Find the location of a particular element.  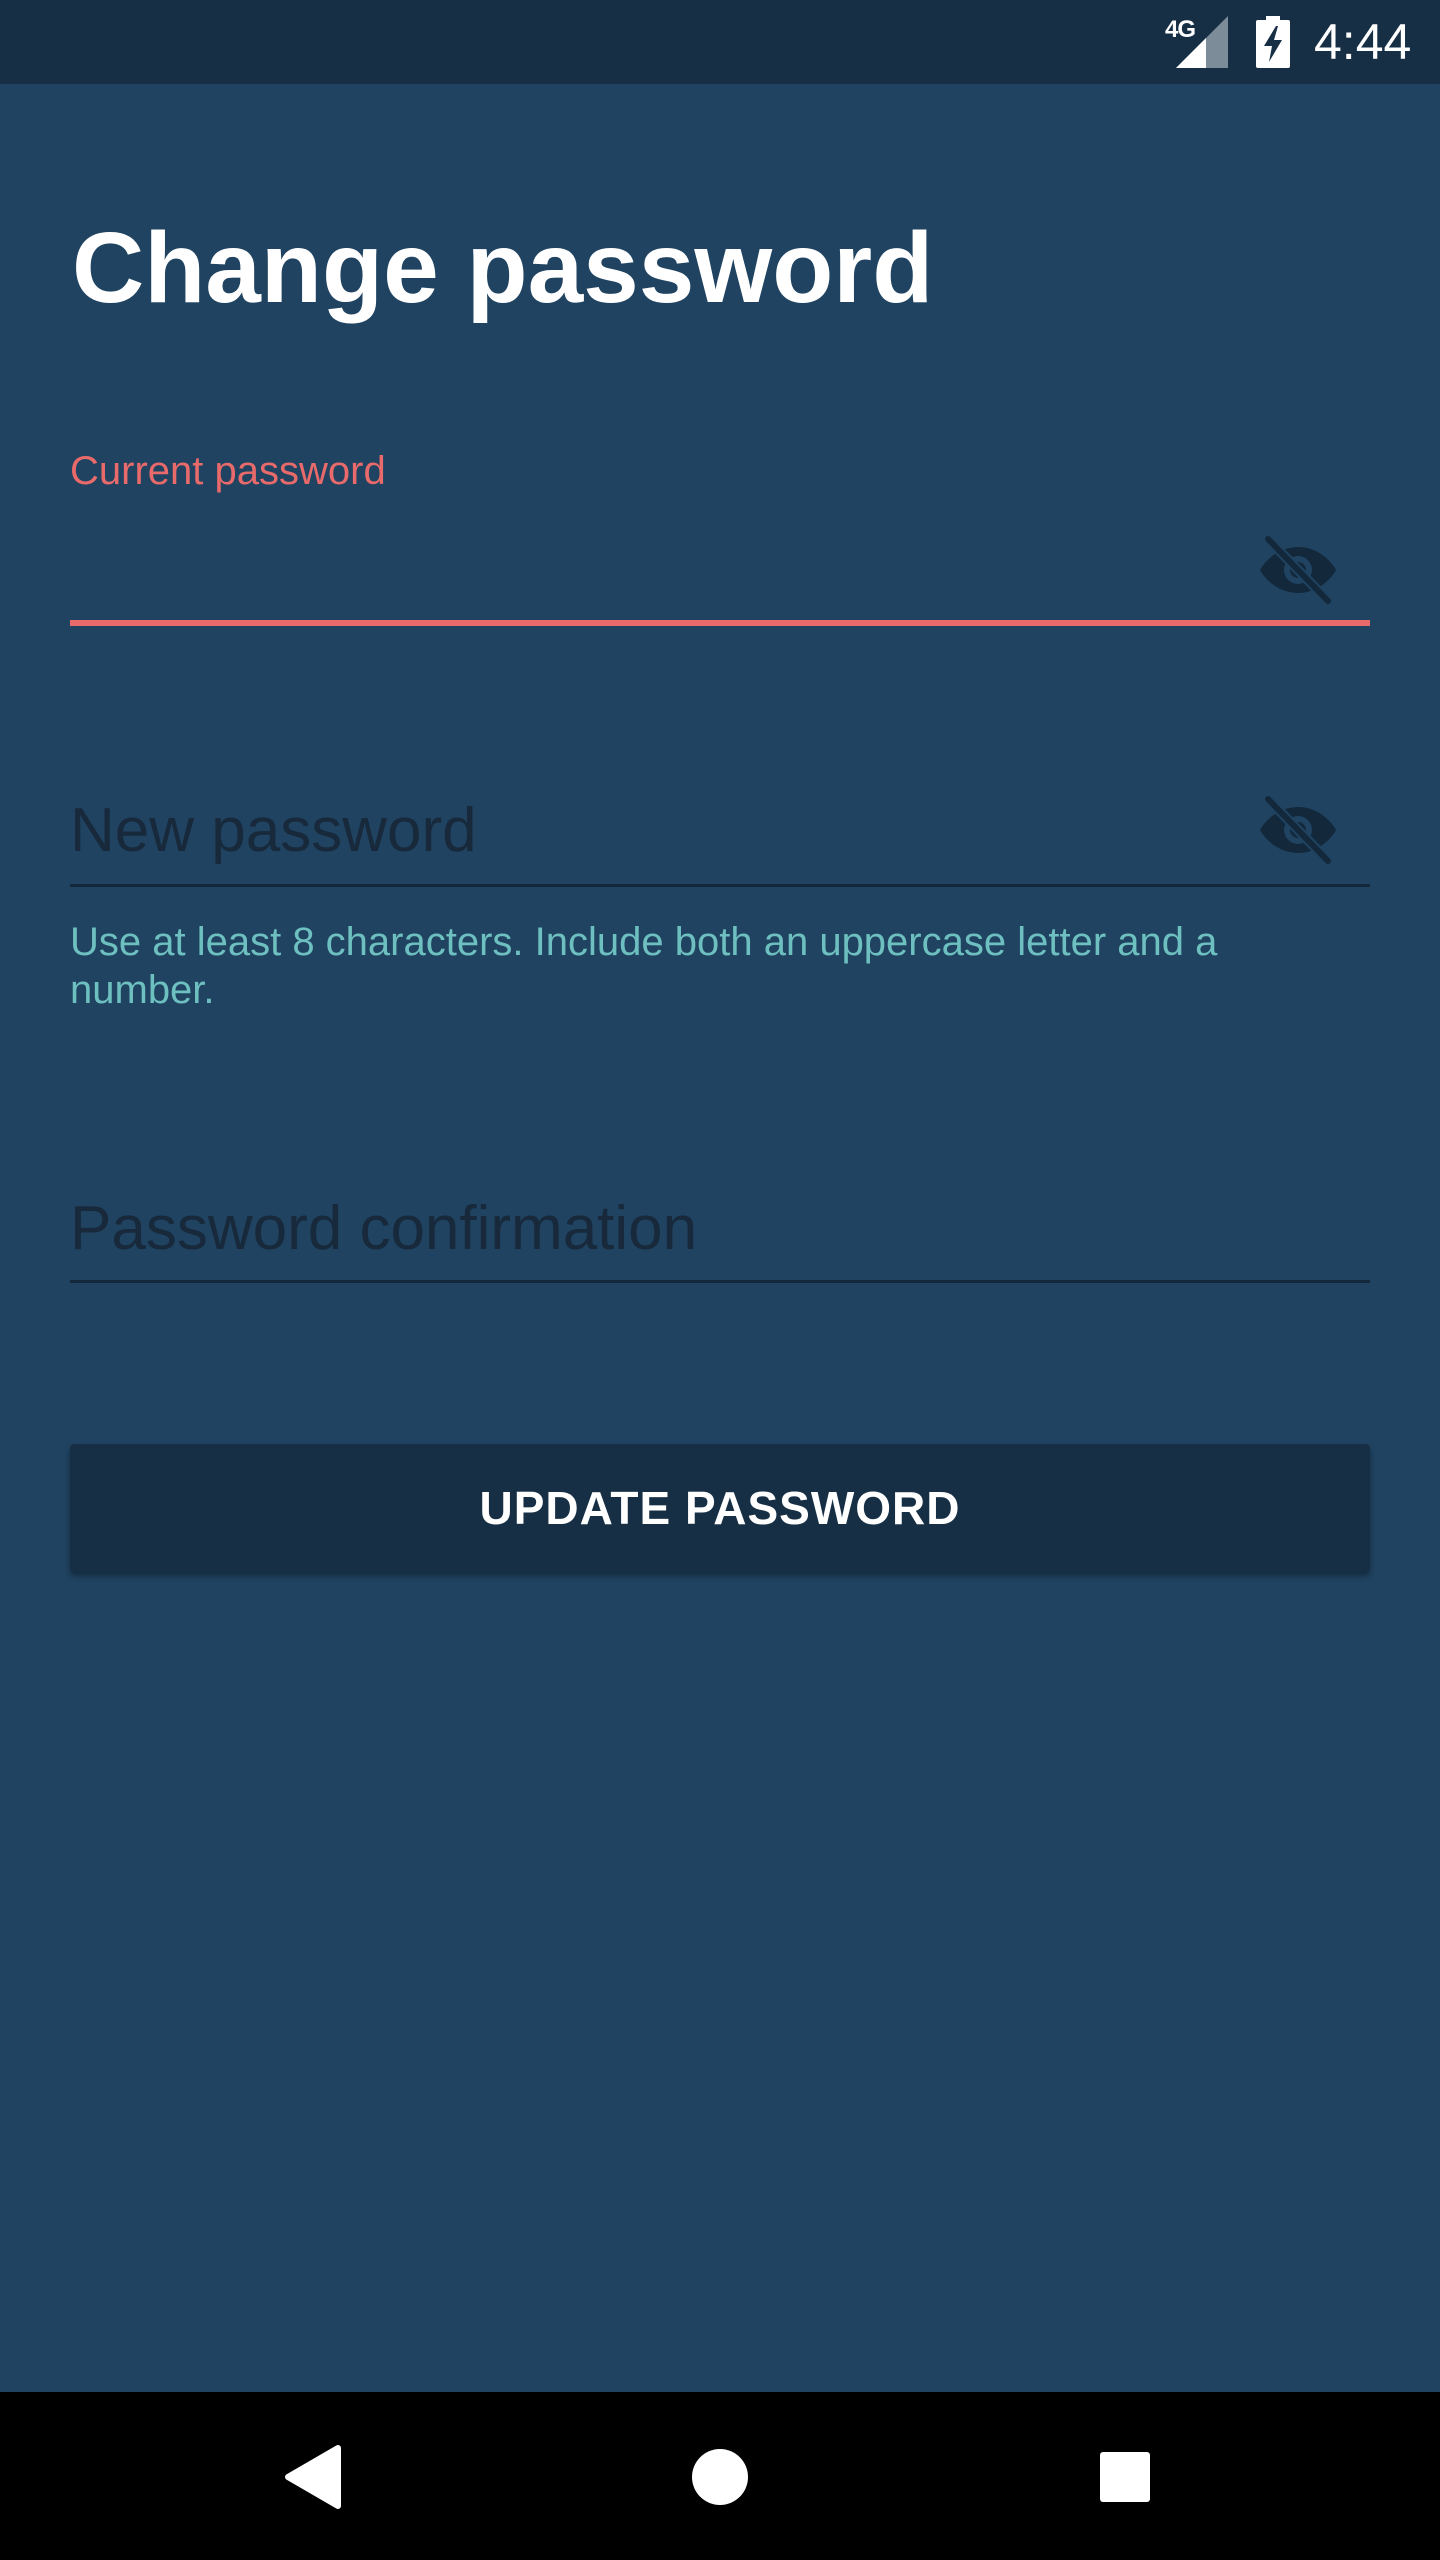

recents-icon is located at coordinates (1125, 2477).